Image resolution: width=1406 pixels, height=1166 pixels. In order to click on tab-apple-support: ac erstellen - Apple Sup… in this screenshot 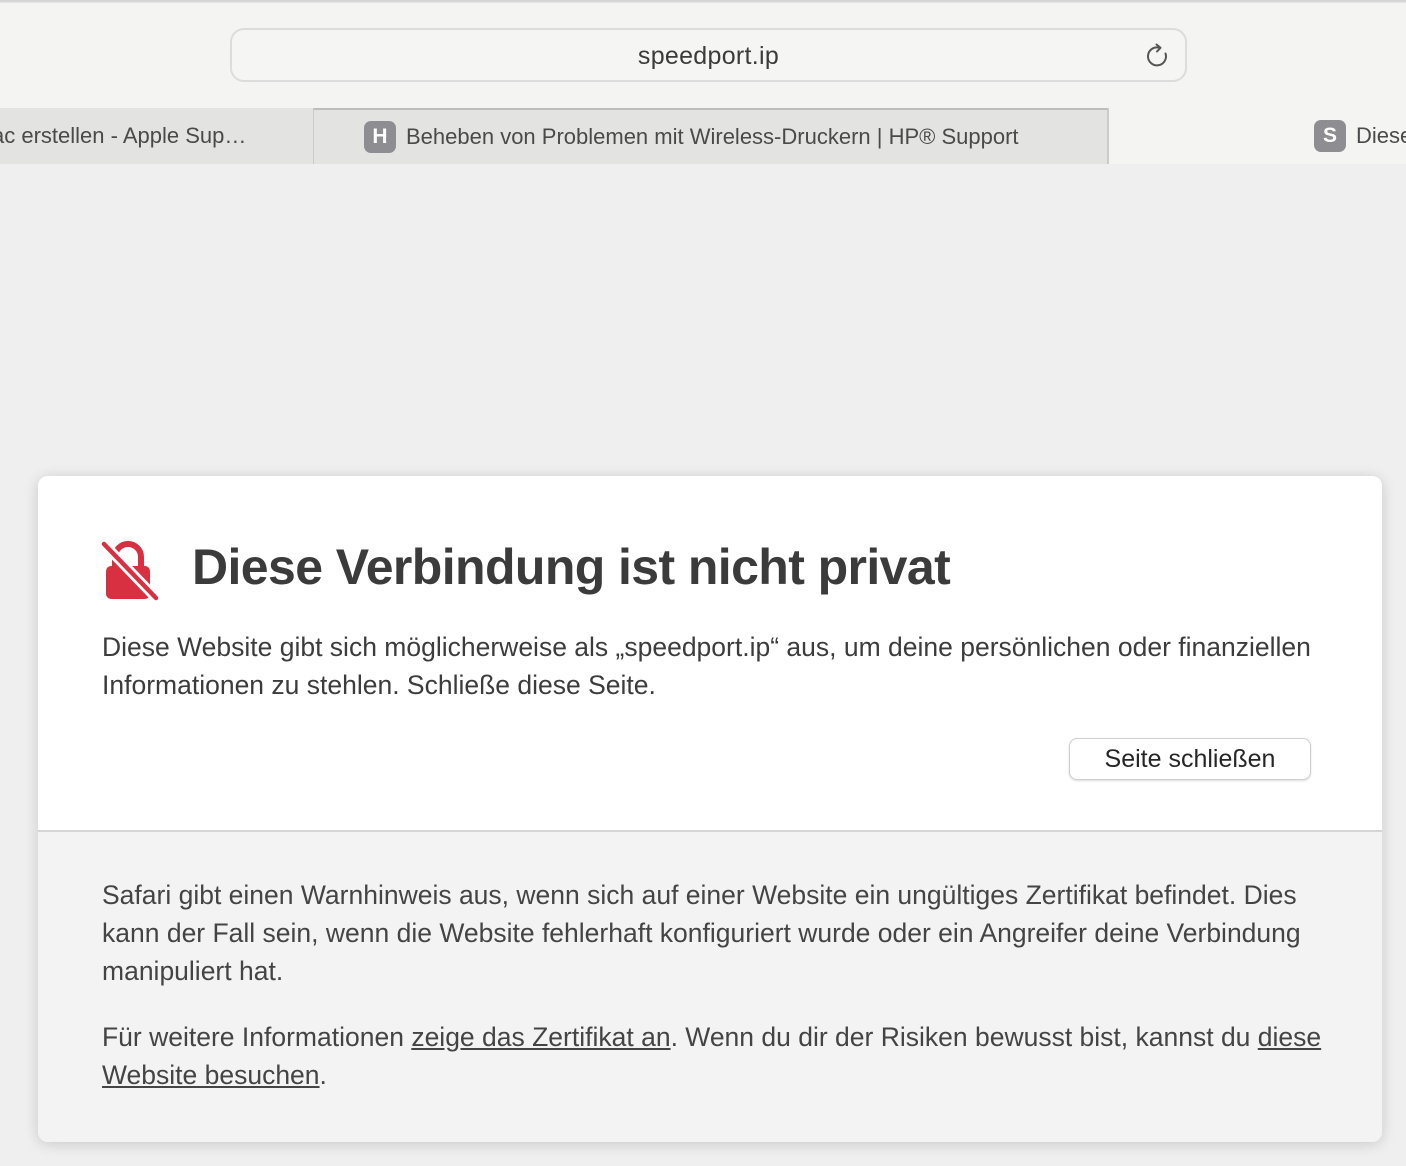, I will do `click(157, 136)`.